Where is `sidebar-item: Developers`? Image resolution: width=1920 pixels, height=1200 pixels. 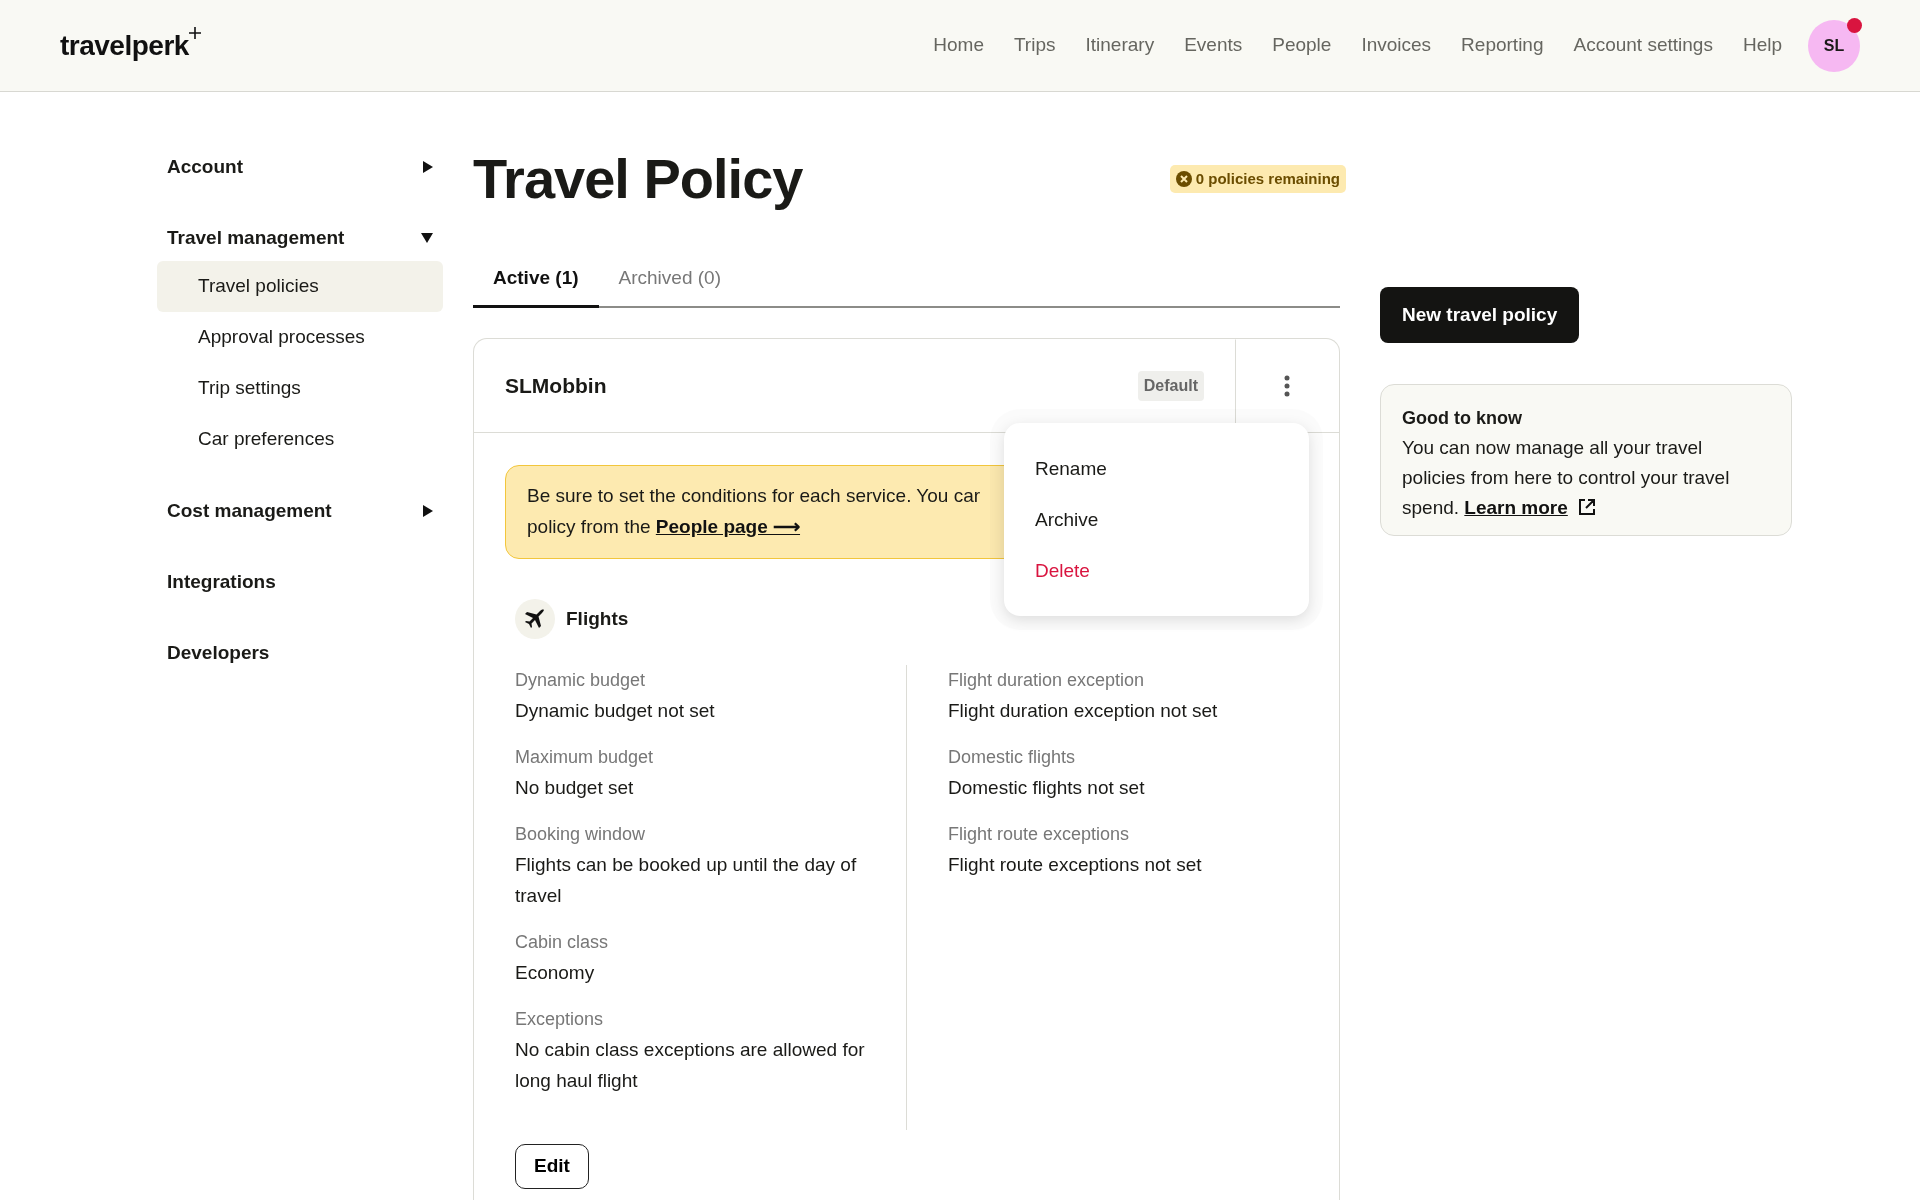
sidebar-item: Developers is located at coordinates (300, 653).